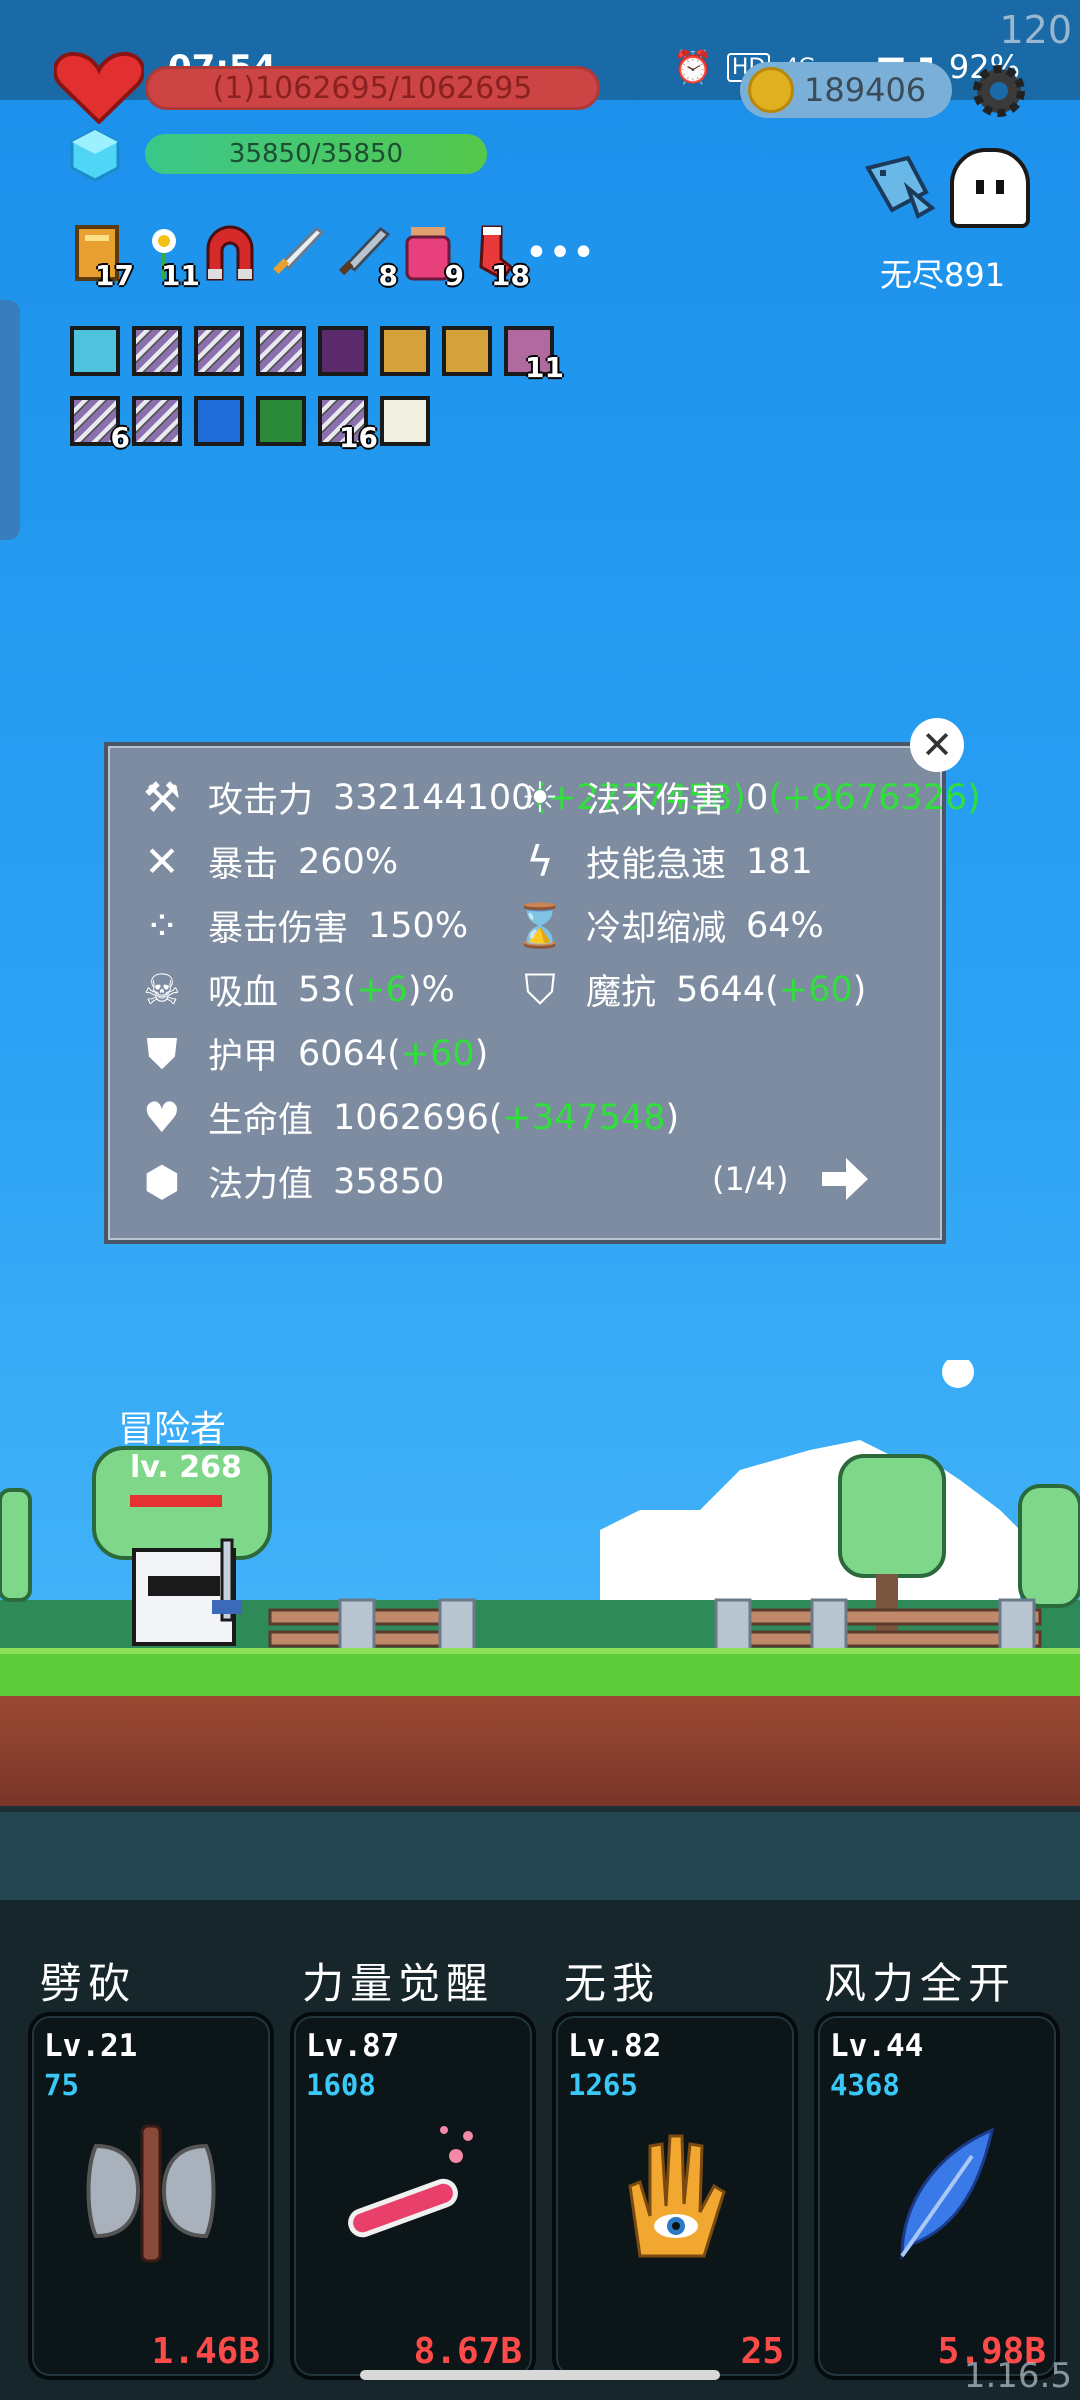 Image resolution: width=1080 pixels, height=2400 pixels. I want to click on skill-card-selfless: Lv.82 1265 25, so click(675, 2196).